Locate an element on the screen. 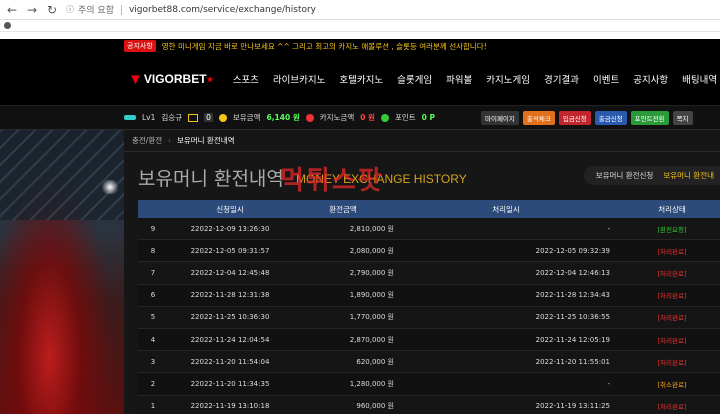 The width and height of the screenshot is (720, 414). cell-date: 22022-12-09 13:26:30 is located at coordinates (230, 228).